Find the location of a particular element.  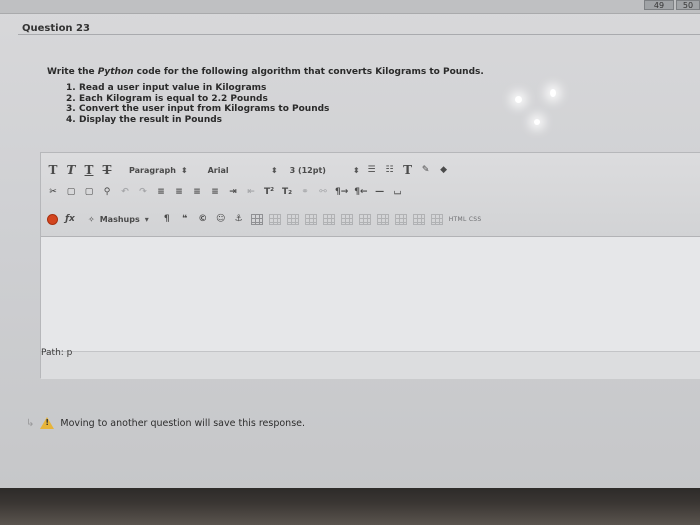

title-divider is located at coordinates (359, 34).